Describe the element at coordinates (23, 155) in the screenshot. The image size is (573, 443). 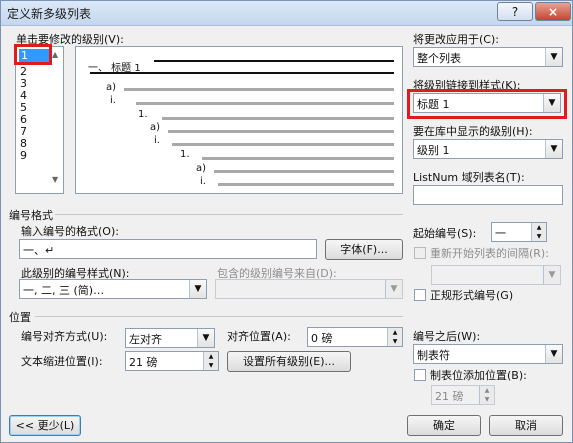
I see `level-item: 9` at that location.